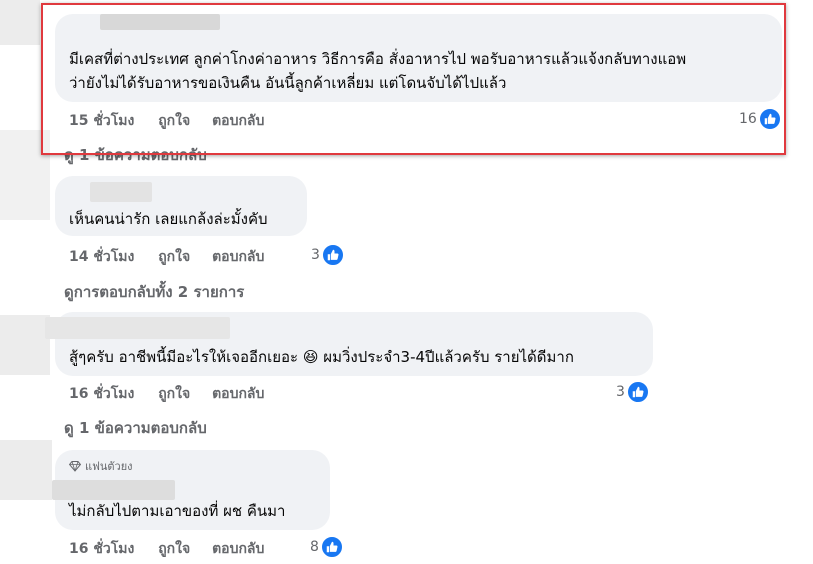 The width and height of the screenshot is (813, 564). Describe the element at coordinates (181, 206) in the screenshot. I see `comment-bubble: เห็นคนน่ารัก เลยแกล้งล่ะมั้งคับ` at that location.